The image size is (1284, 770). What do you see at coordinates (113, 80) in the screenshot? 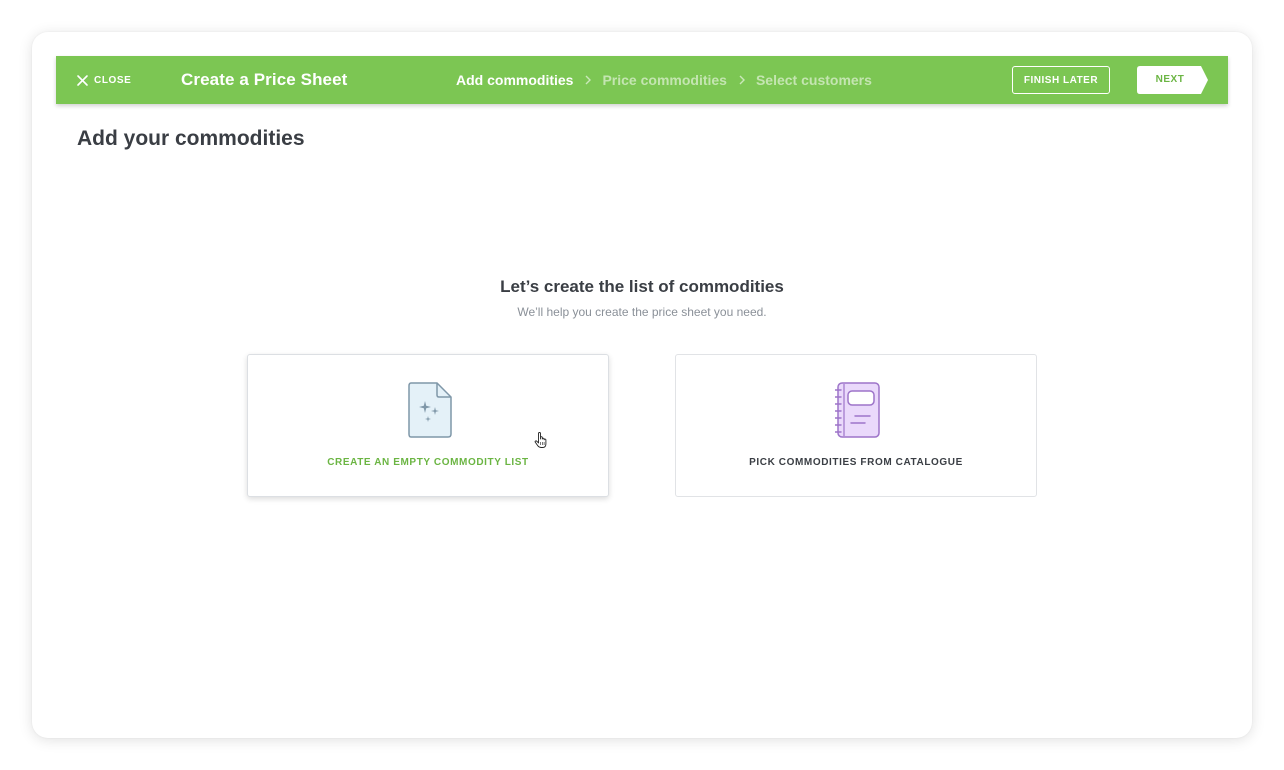
I see `close-label: CLOSE` at bounding box center [113, 80].